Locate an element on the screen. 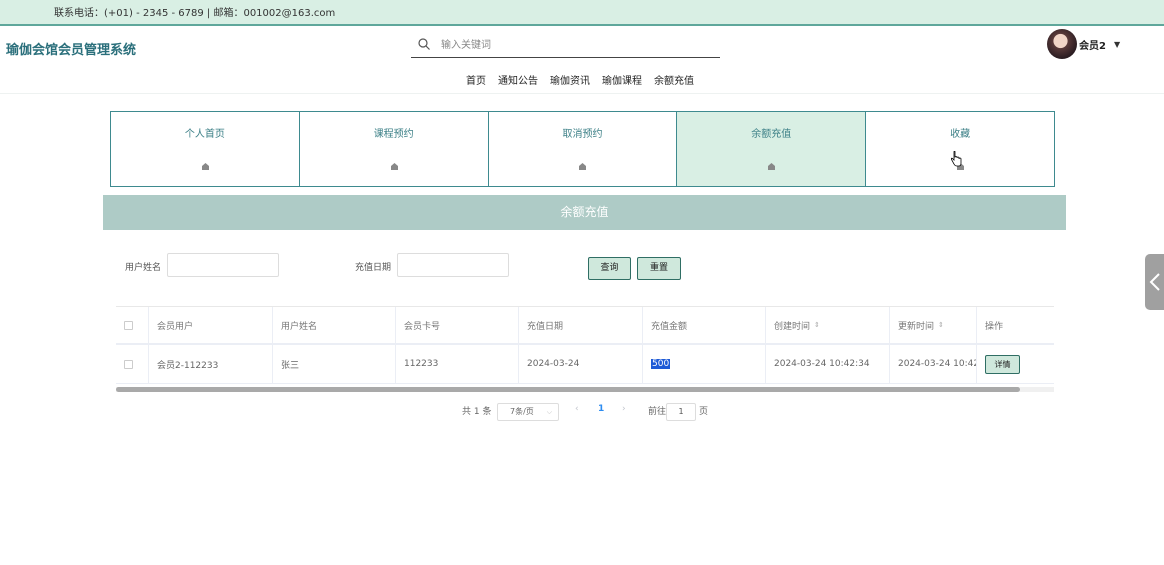  page-size-value: 7条/页 is located at coordinates (522, 411).